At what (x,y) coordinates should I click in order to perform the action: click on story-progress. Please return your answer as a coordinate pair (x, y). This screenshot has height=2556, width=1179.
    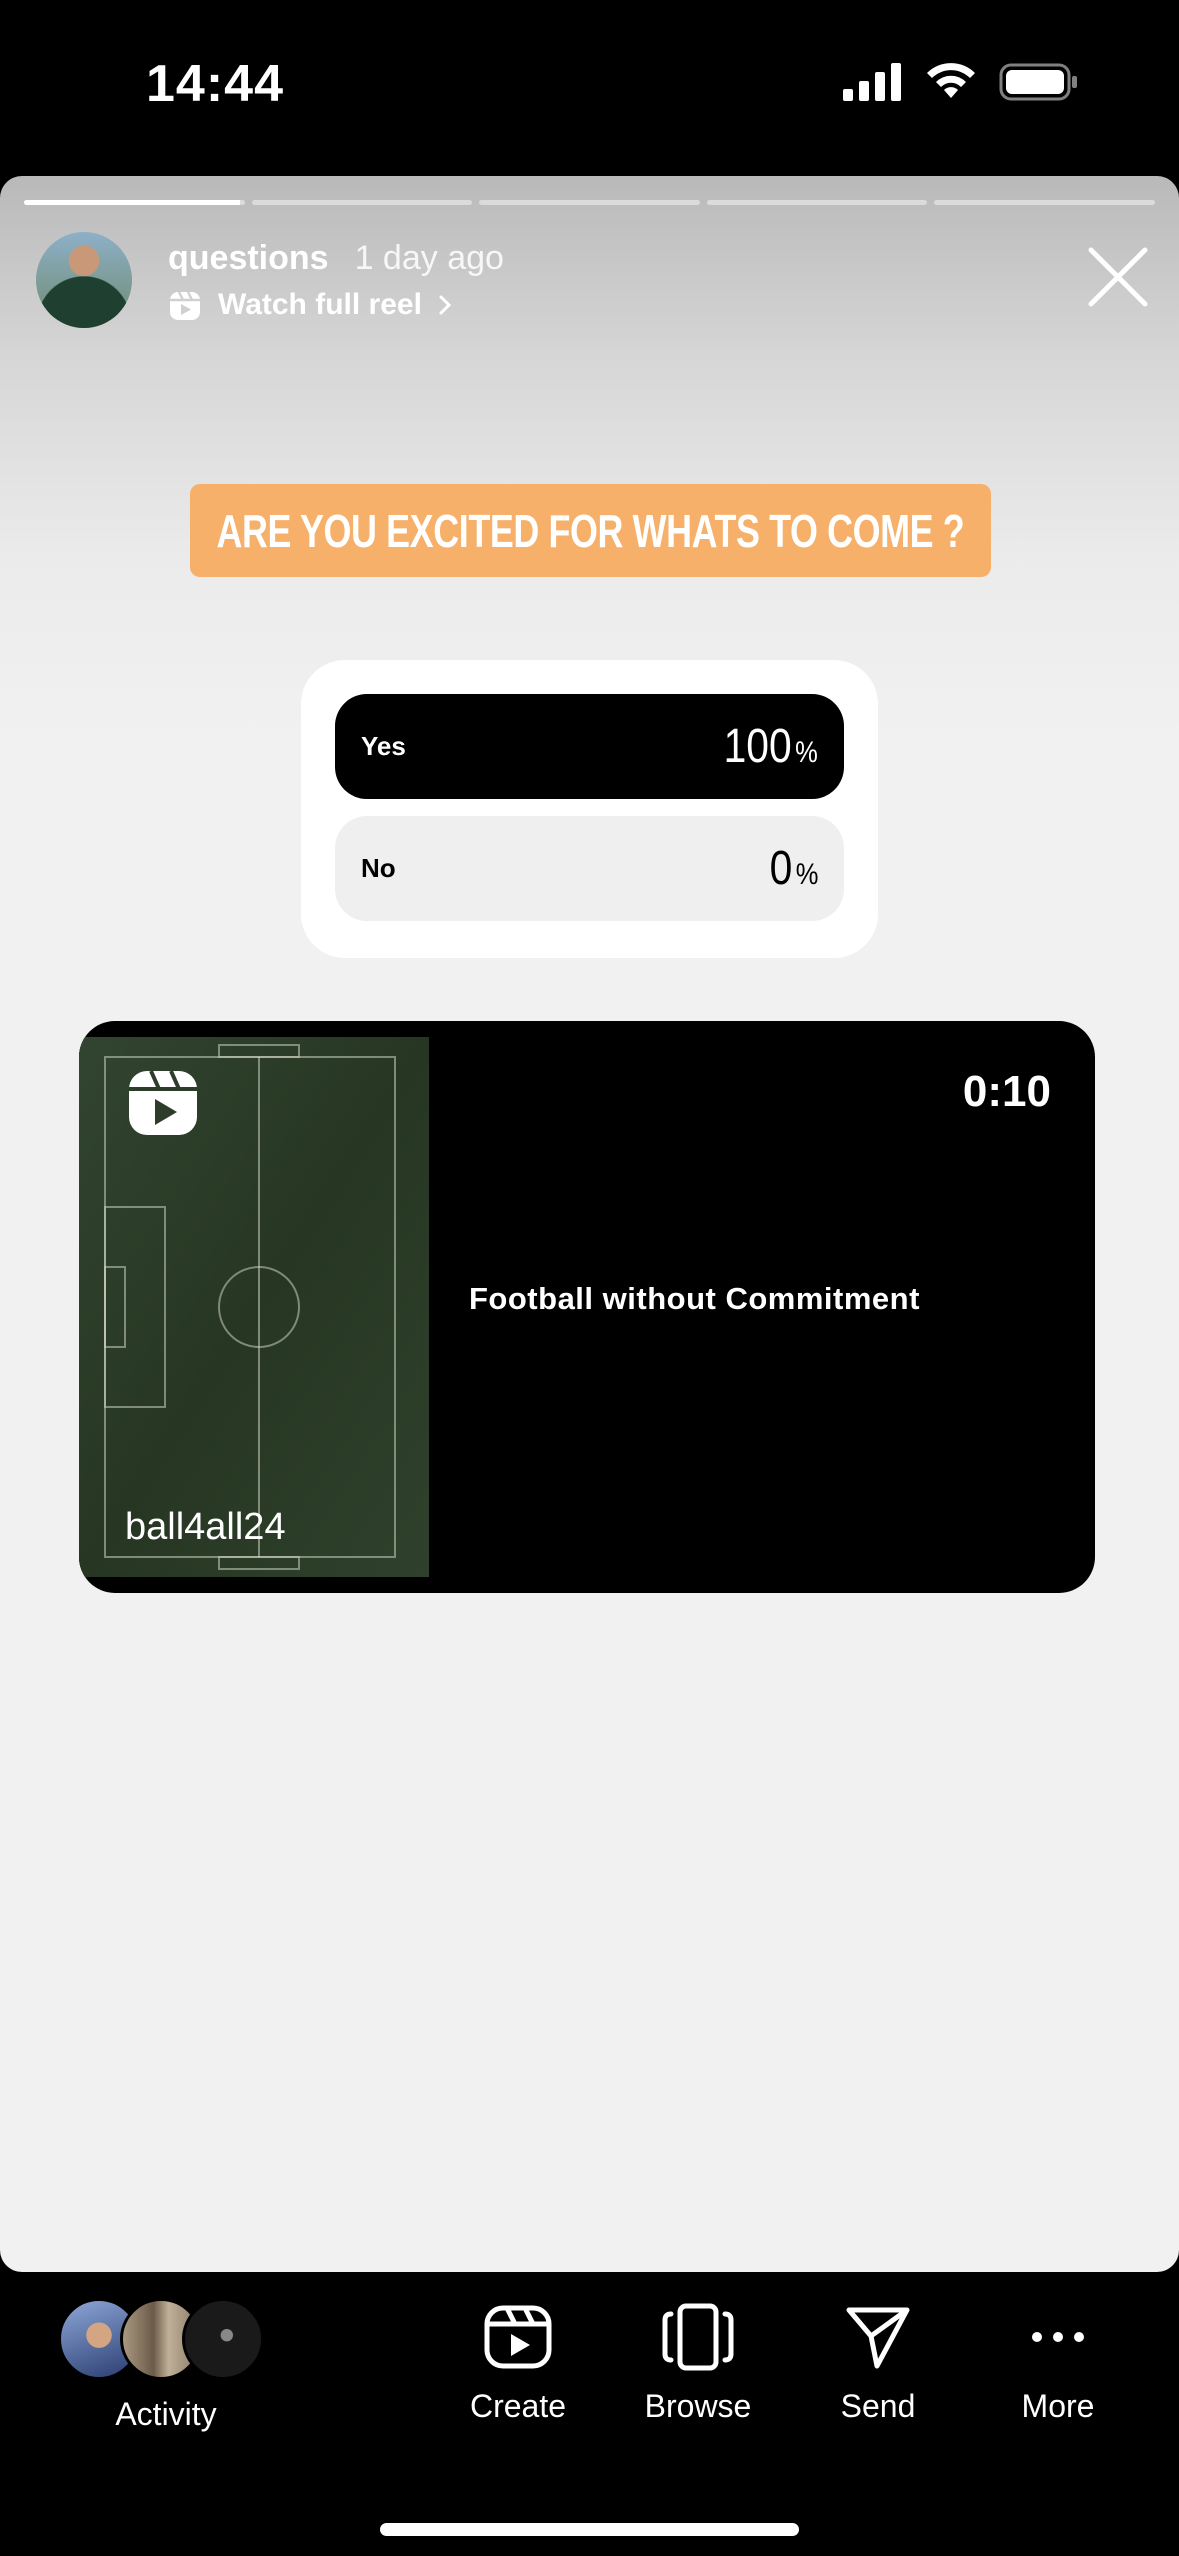
    Looking at the image, I should click on (589, 202).